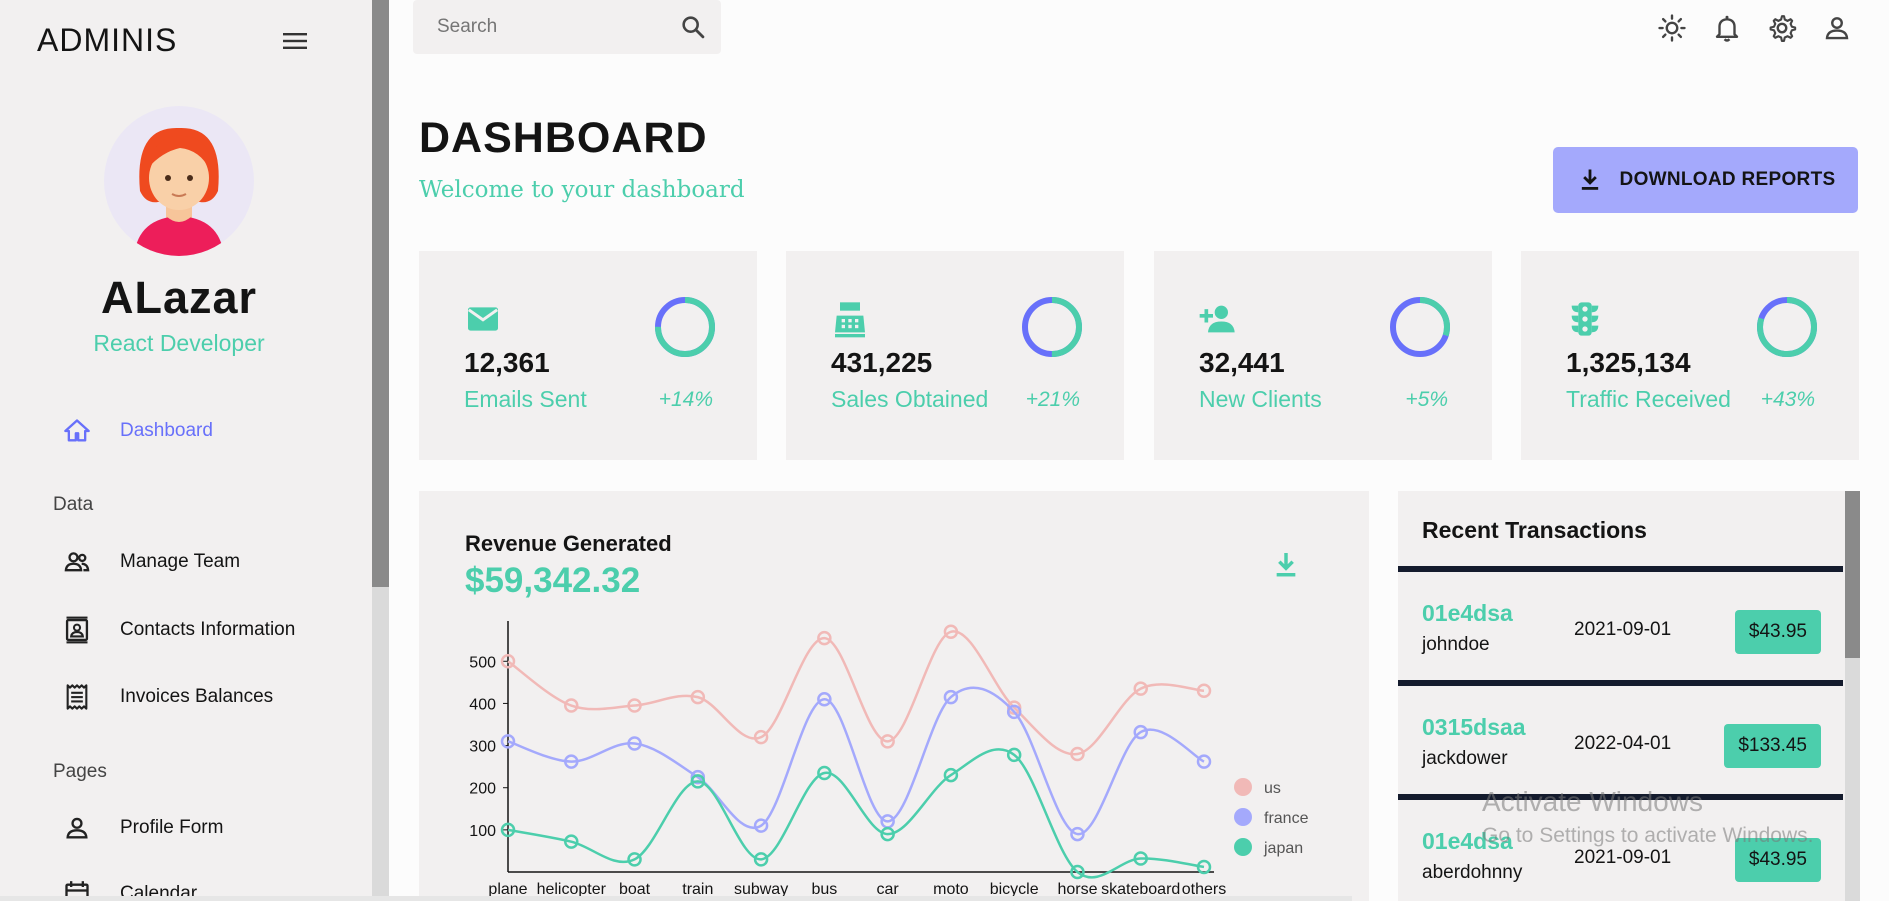  What do you see at coordinates (77, 828) in the screenshot?
I see `person-icon` at bounding box center [77, 828].